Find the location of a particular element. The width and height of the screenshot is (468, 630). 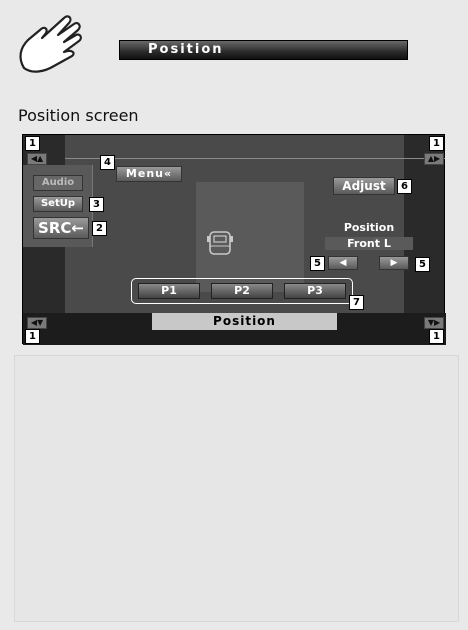

pointing-hand-icon is located at coordinates (50, 44).